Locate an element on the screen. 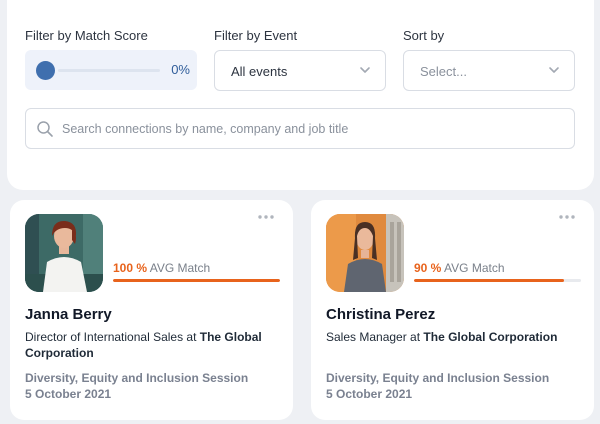 The height and width of the screenshot is (424, 600). search-icon is located at coordinates (45, 129).